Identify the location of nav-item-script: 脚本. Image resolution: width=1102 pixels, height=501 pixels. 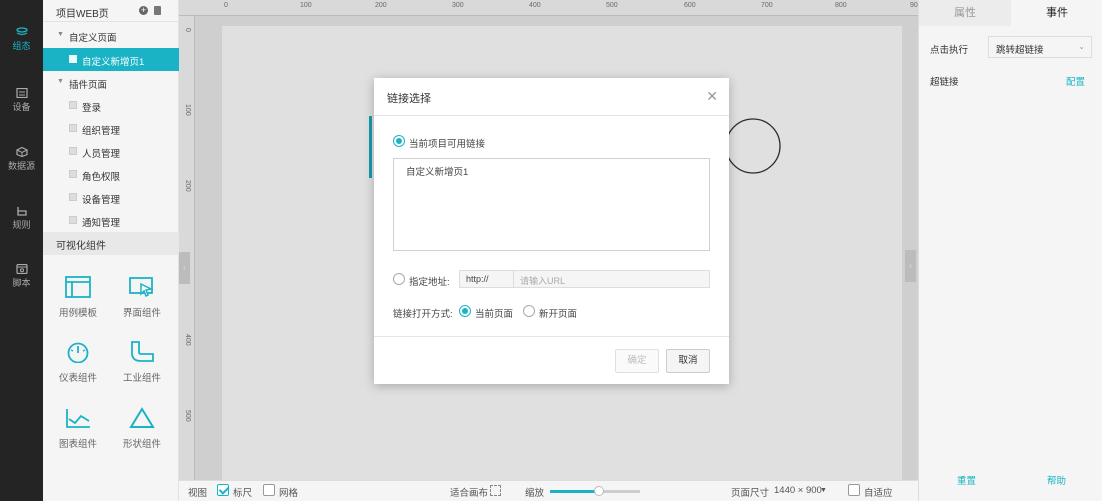
(21, 276).